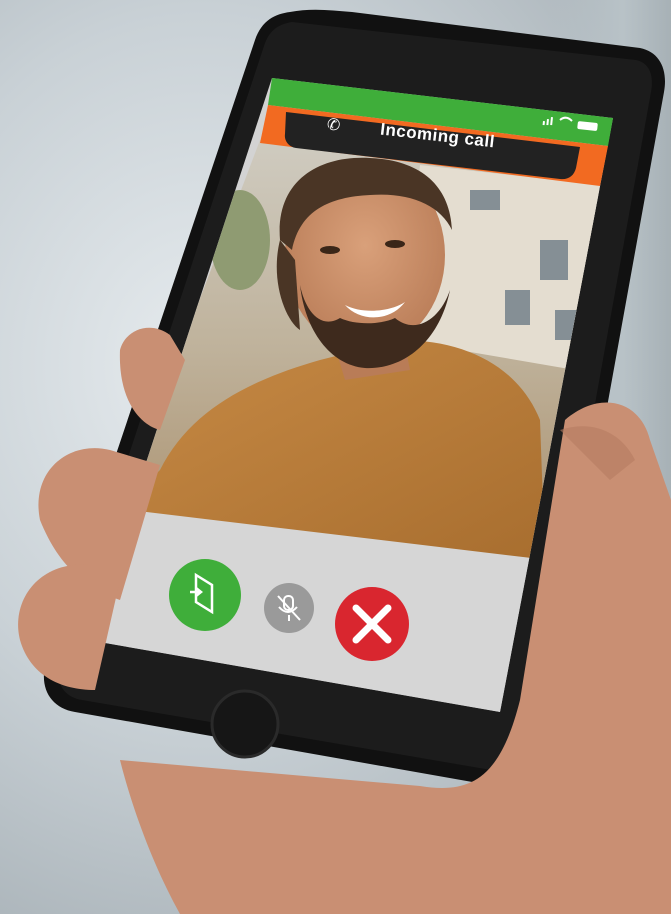 This screenshot has width=671, height=914. I want to click on mute-button-hit, so click(289, 608).